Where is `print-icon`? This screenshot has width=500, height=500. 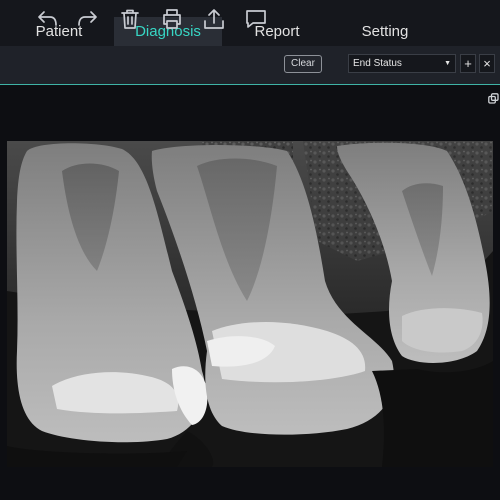
print-icon is located at coordinates (172, 19).